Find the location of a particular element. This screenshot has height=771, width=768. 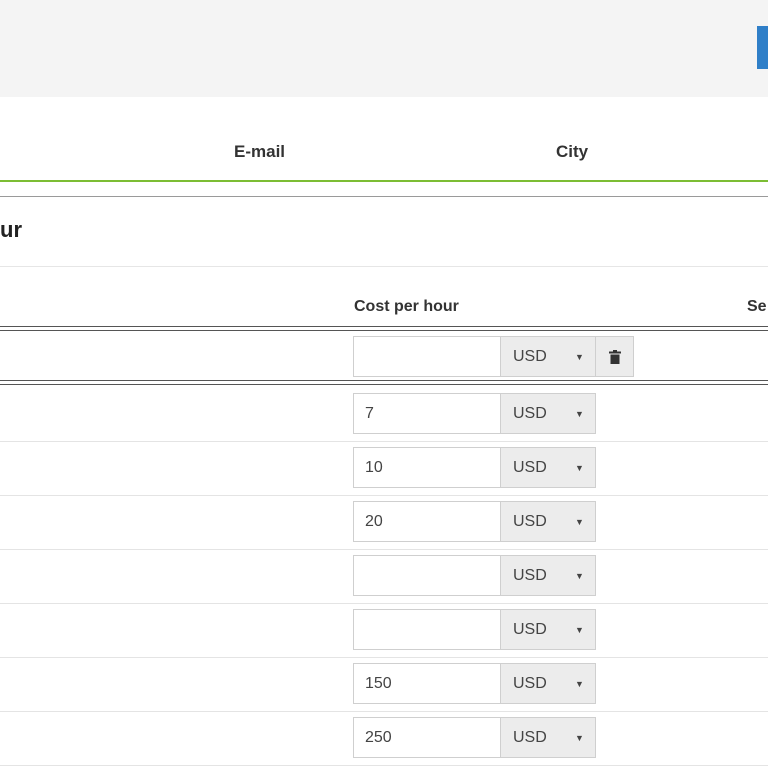

table-row: 20 USD ▼ is located at coordinates (384, 528).